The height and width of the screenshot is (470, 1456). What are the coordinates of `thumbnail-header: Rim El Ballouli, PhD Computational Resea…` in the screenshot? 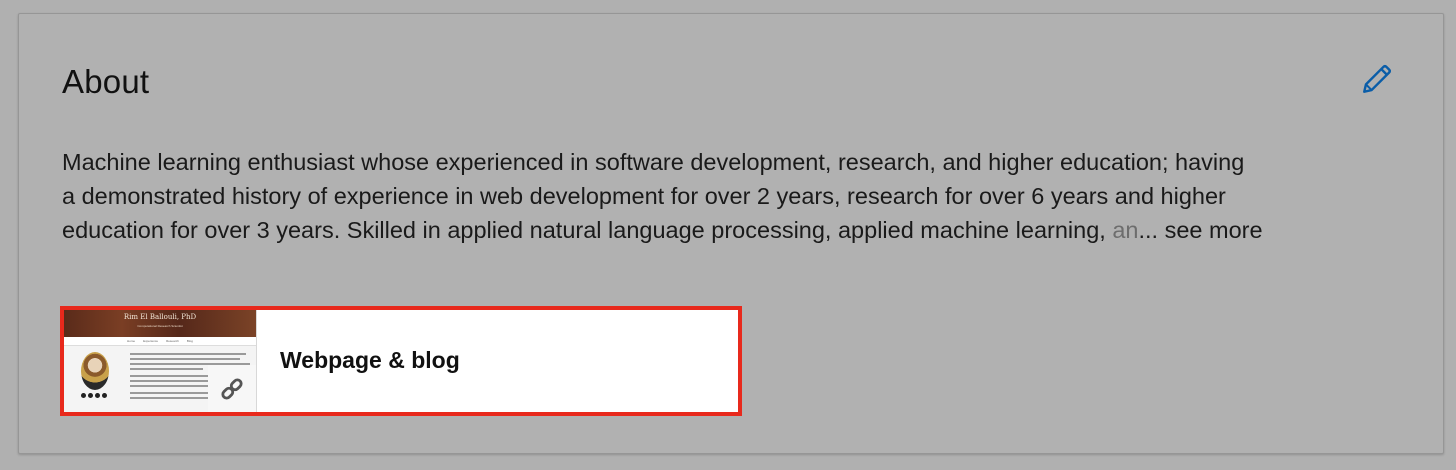 It's located at (160, 323).